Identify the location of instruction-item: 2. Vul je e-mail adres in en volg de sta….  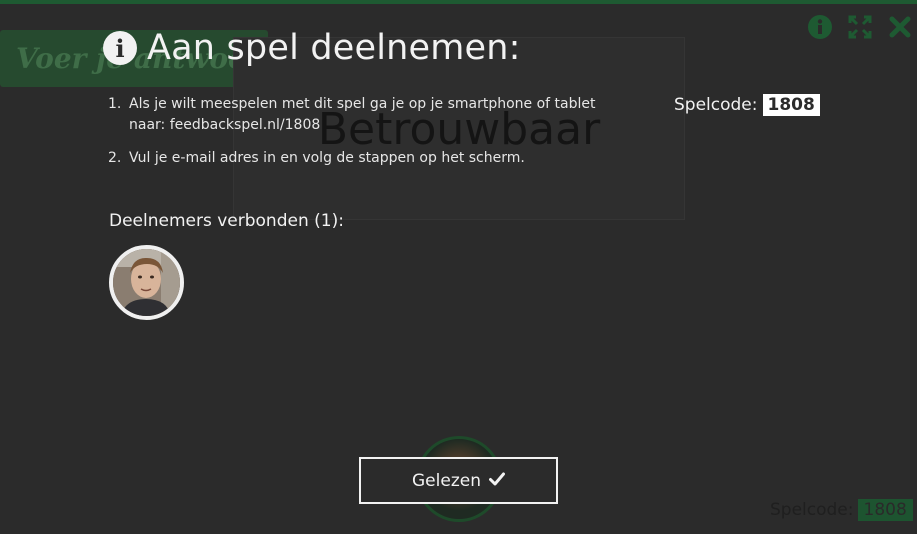
(358, 158).